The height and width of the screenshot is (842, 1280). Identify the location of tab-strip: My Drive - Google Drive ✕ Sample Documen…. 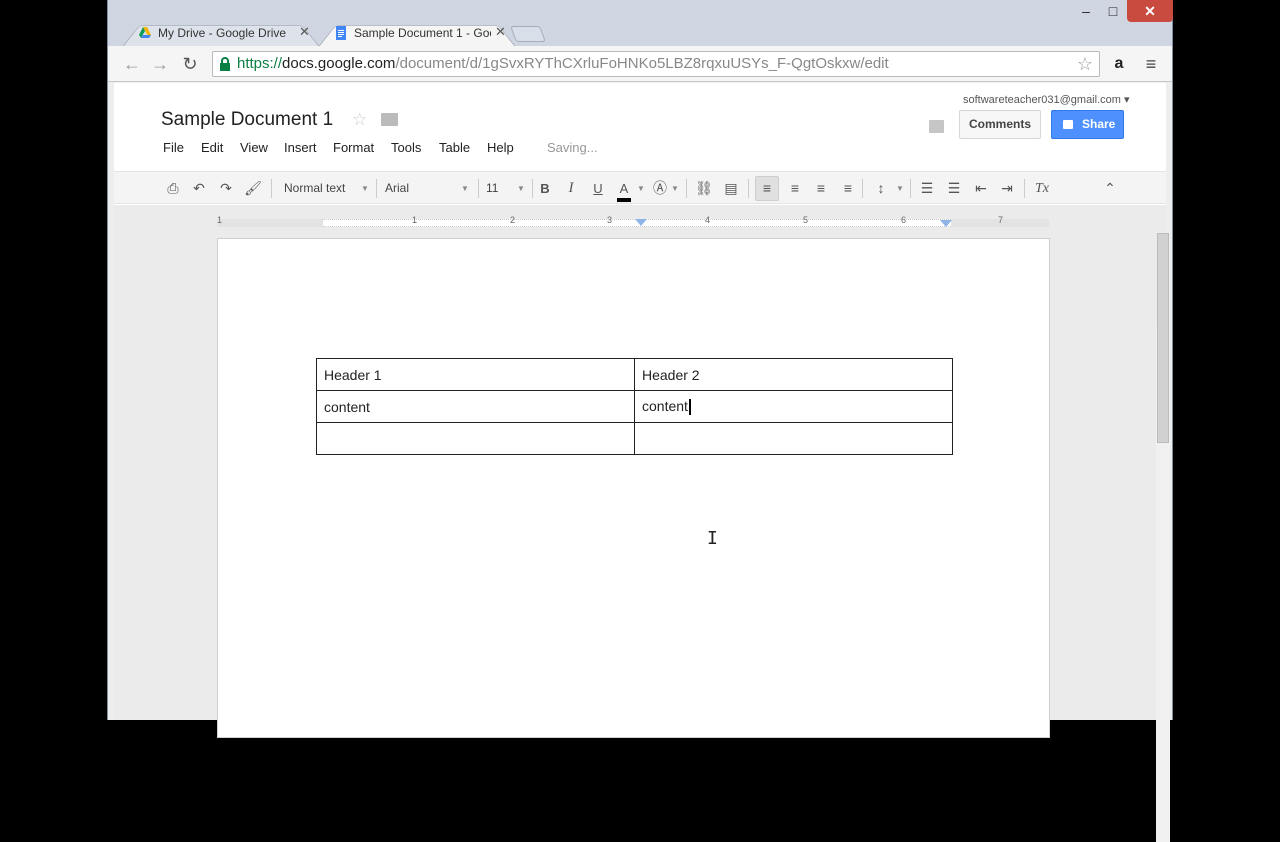
(640, 23).